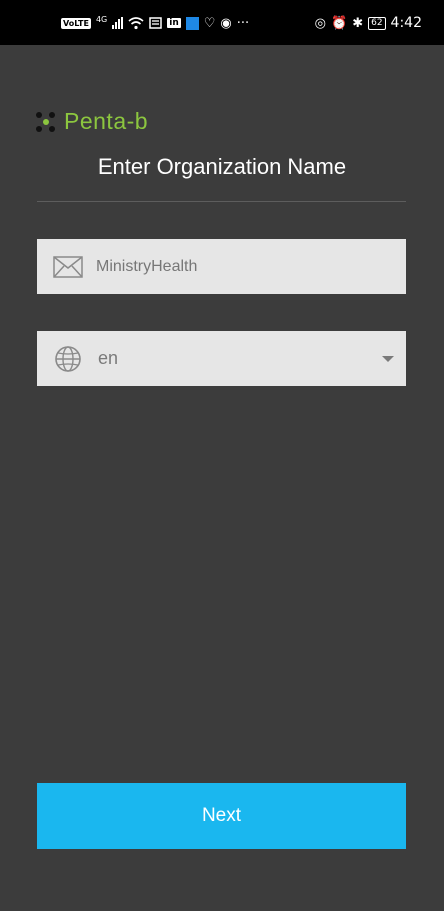 The width and height of the screenshot is (444, 911). Describe the element at coordinates (221, 358) in the screenshot. I see `language-select: en` at that location.